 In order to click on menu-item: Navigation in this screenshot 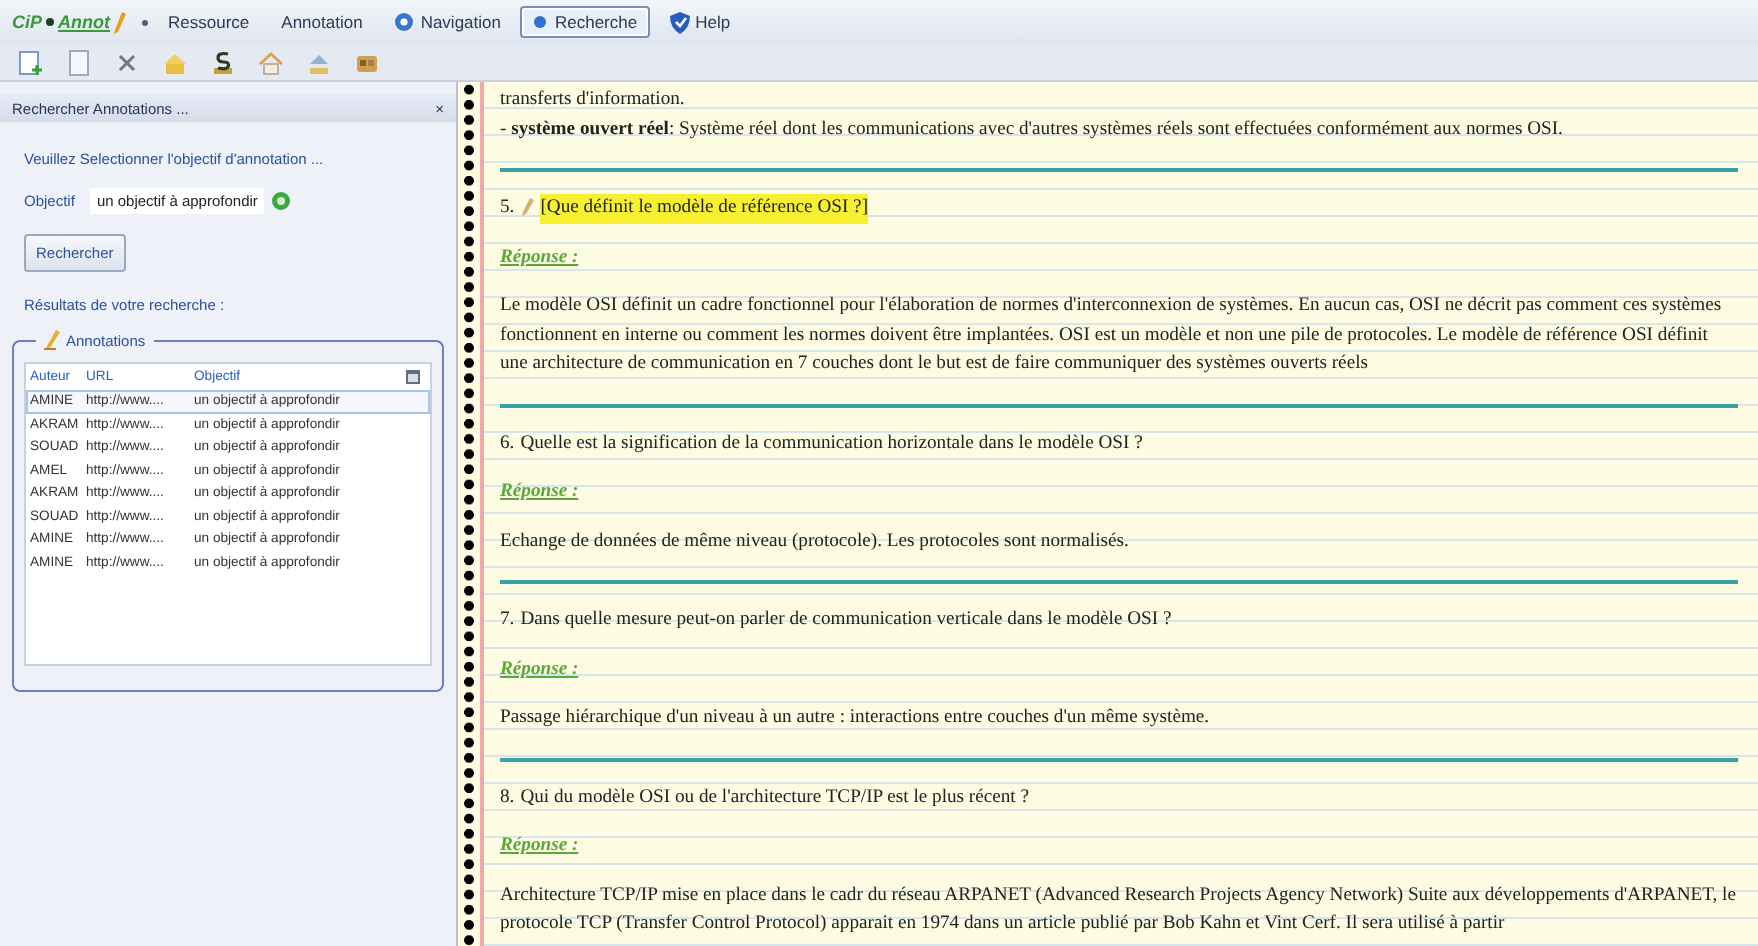, I will do `click(447, 22)`.